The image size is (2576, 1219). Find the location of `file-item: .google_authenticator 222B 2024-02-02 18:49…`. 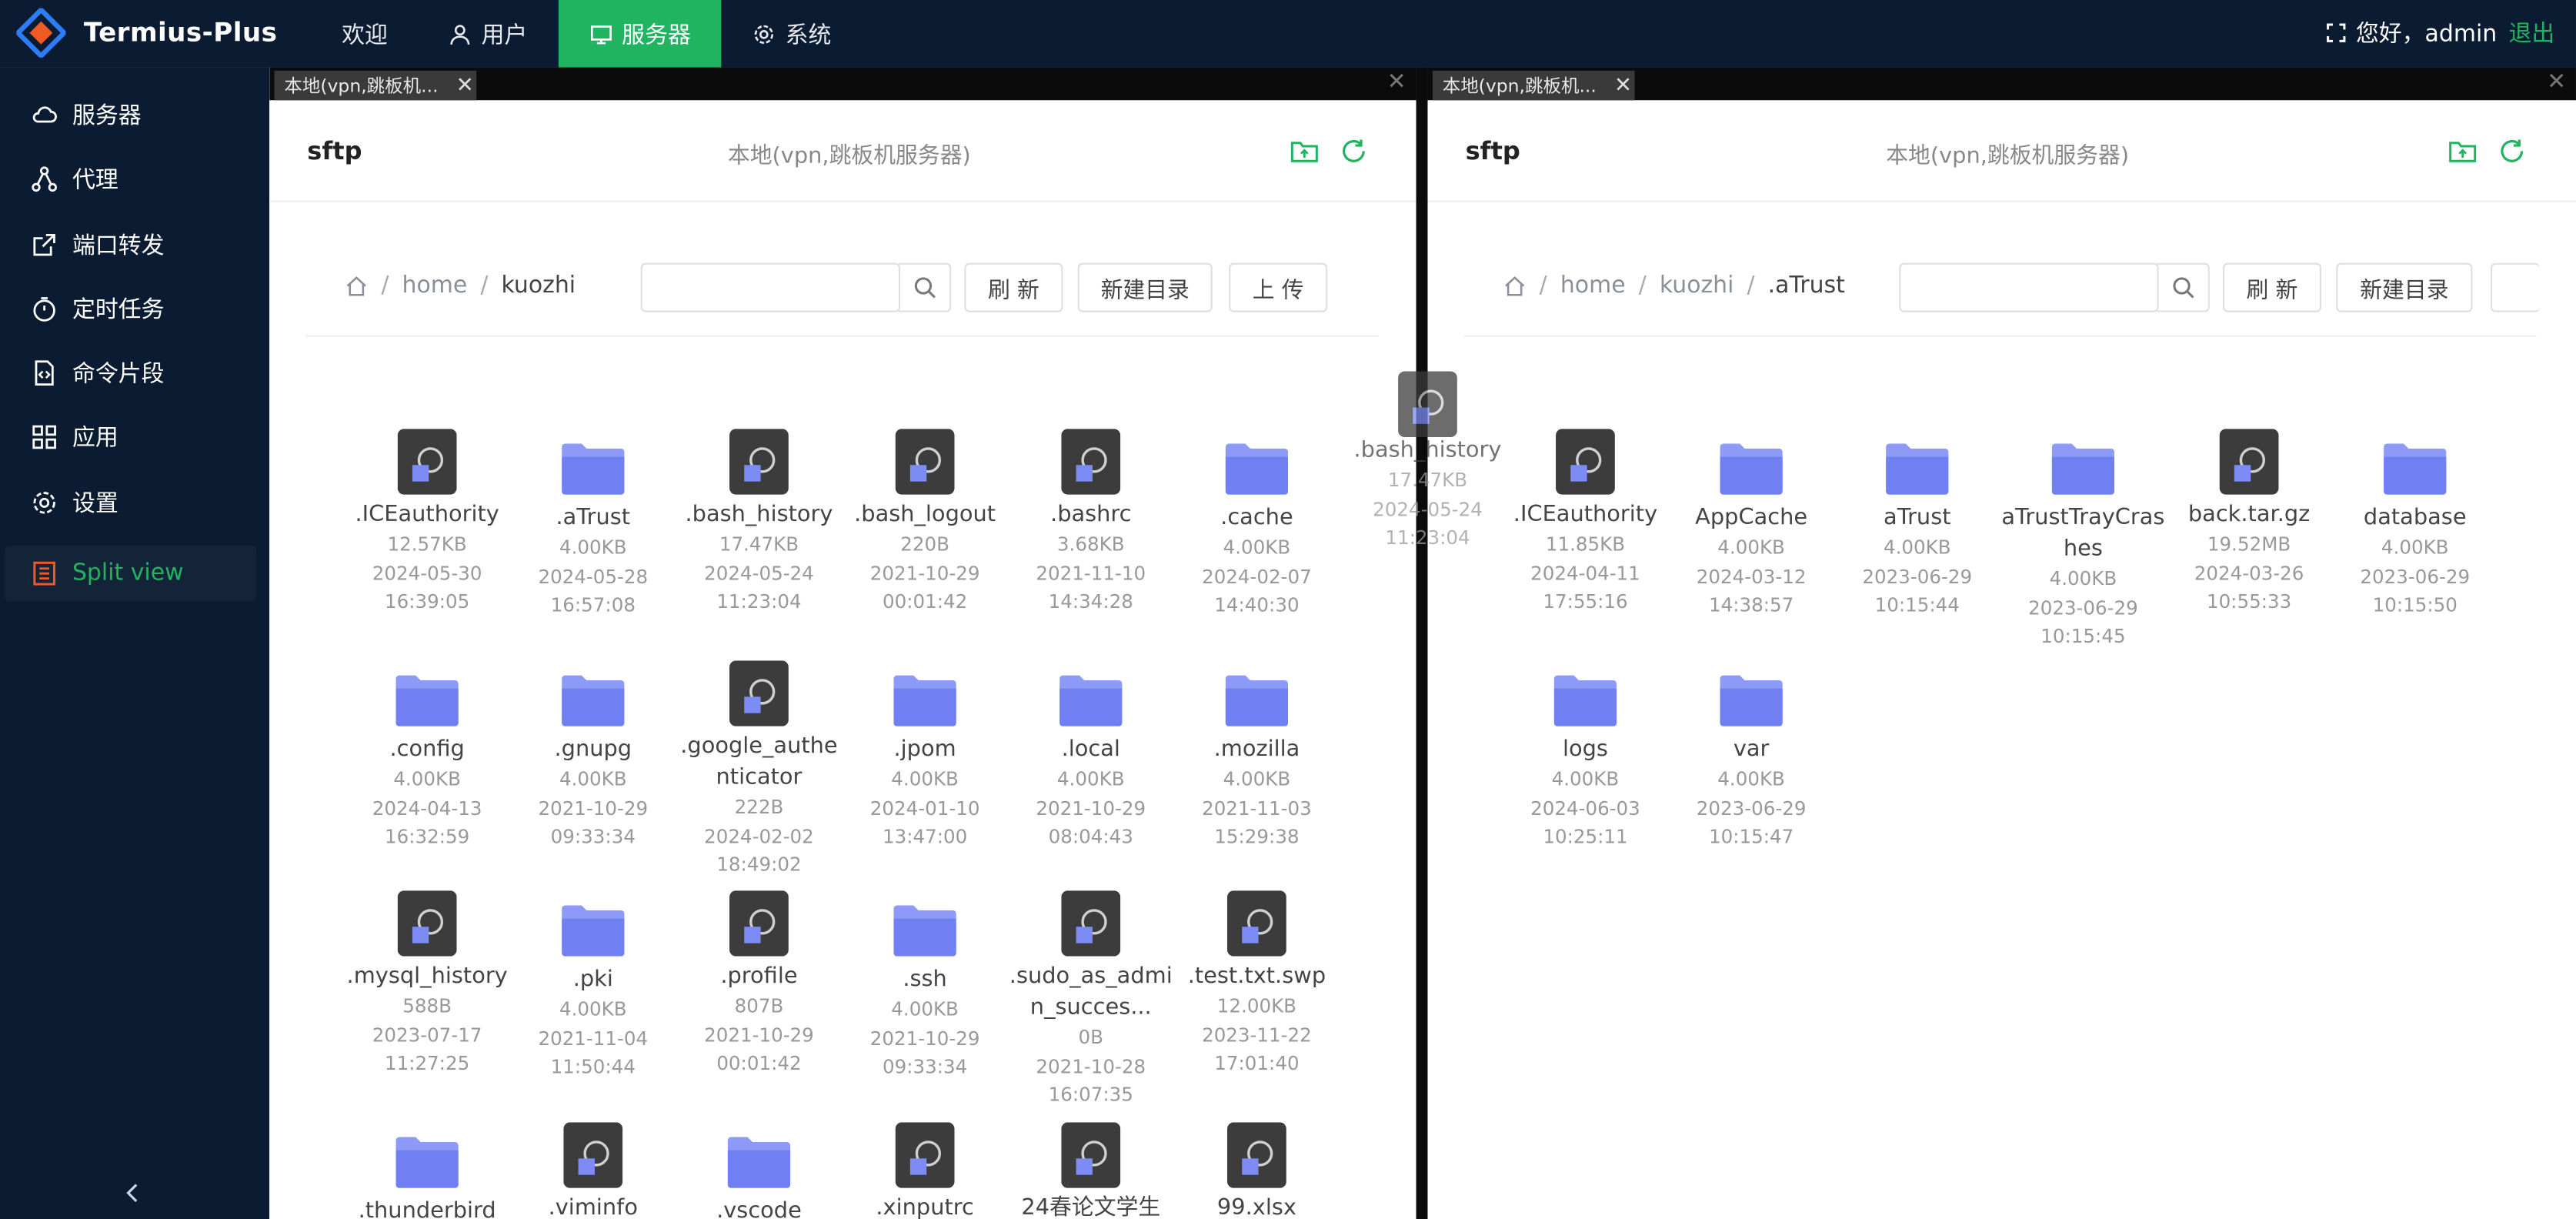

file-item: .google_authenticator 222B 2024-02-02 18:49… is located at coordinates (759, 770).